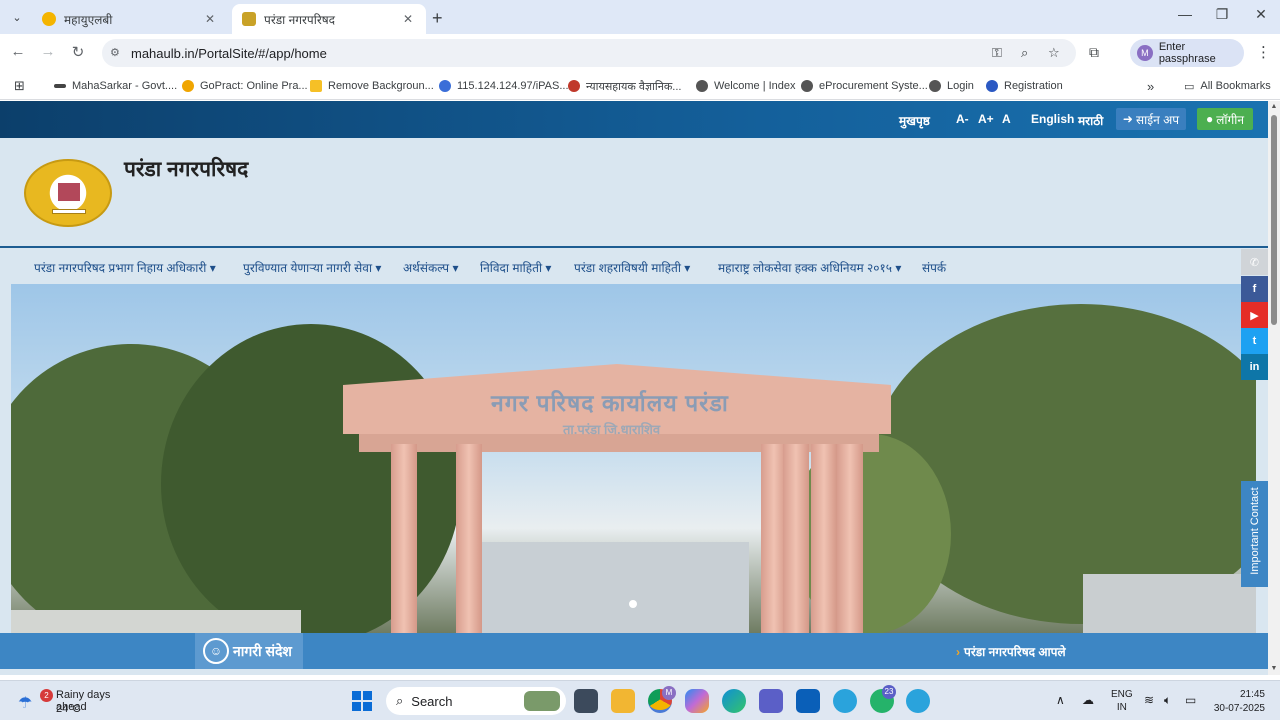 The width and height of the screenshot is (1280, 720). I want to click on more-menu-icon: ⋮, so click(1263, 52).